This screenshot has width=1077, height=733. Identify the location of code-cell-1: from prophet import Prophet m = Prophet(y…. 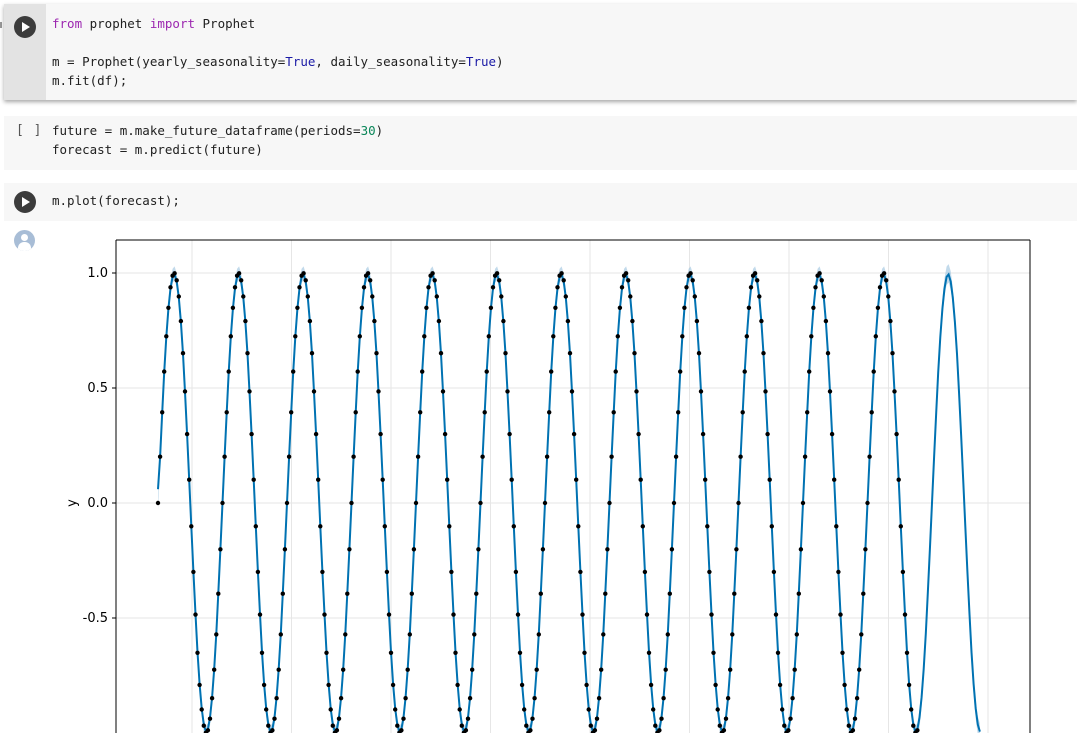
(540, 52).